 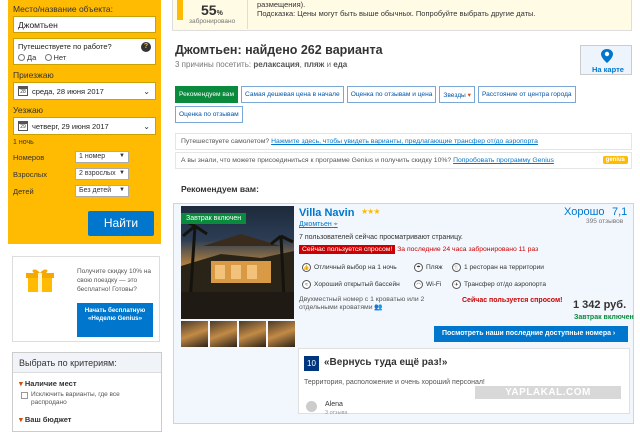 I want to click on work-no-radio, so click(x=48, y=58).